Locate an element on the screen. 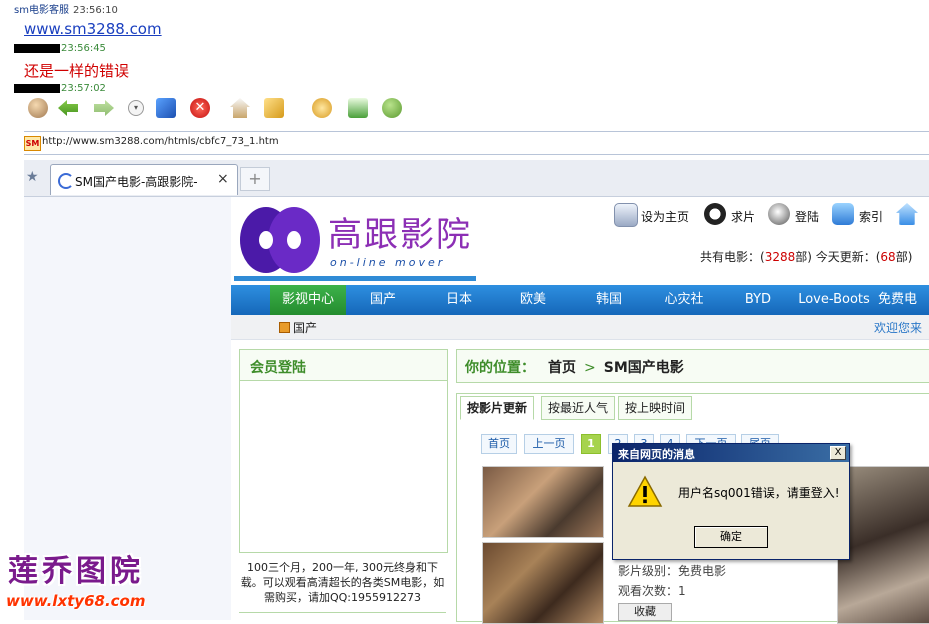 The width and height of the screenshot is (929, 624). nav-item-byd: BYD is located at coordinates (758, 300).